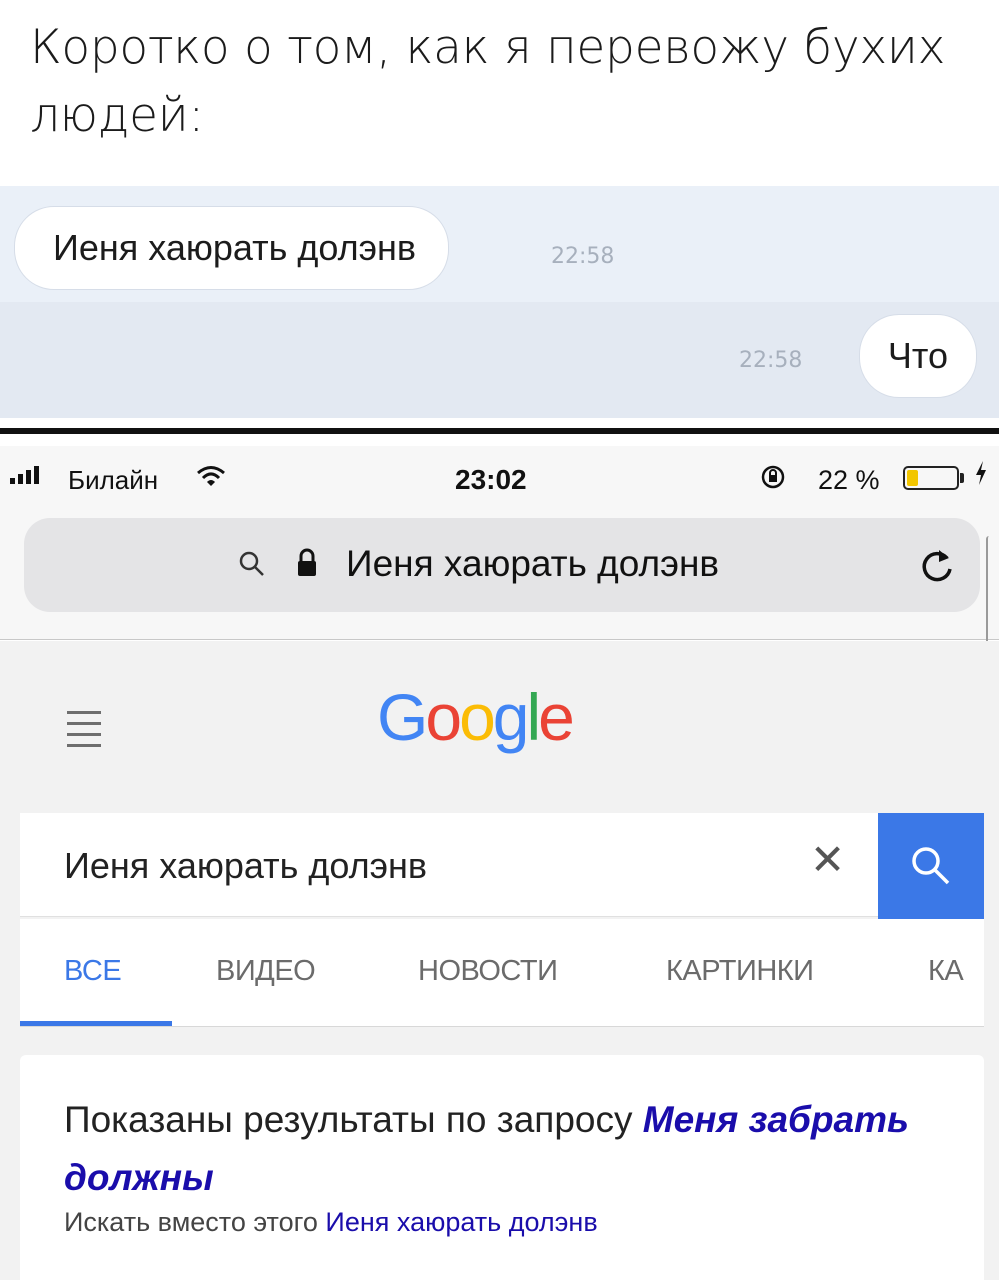 This screenshot has width=999, height=1280. Describe the element at coordinates (461, 1222) in the screenshot. I see `original-query-link: Иеня хаюрать долэнв` at that location.